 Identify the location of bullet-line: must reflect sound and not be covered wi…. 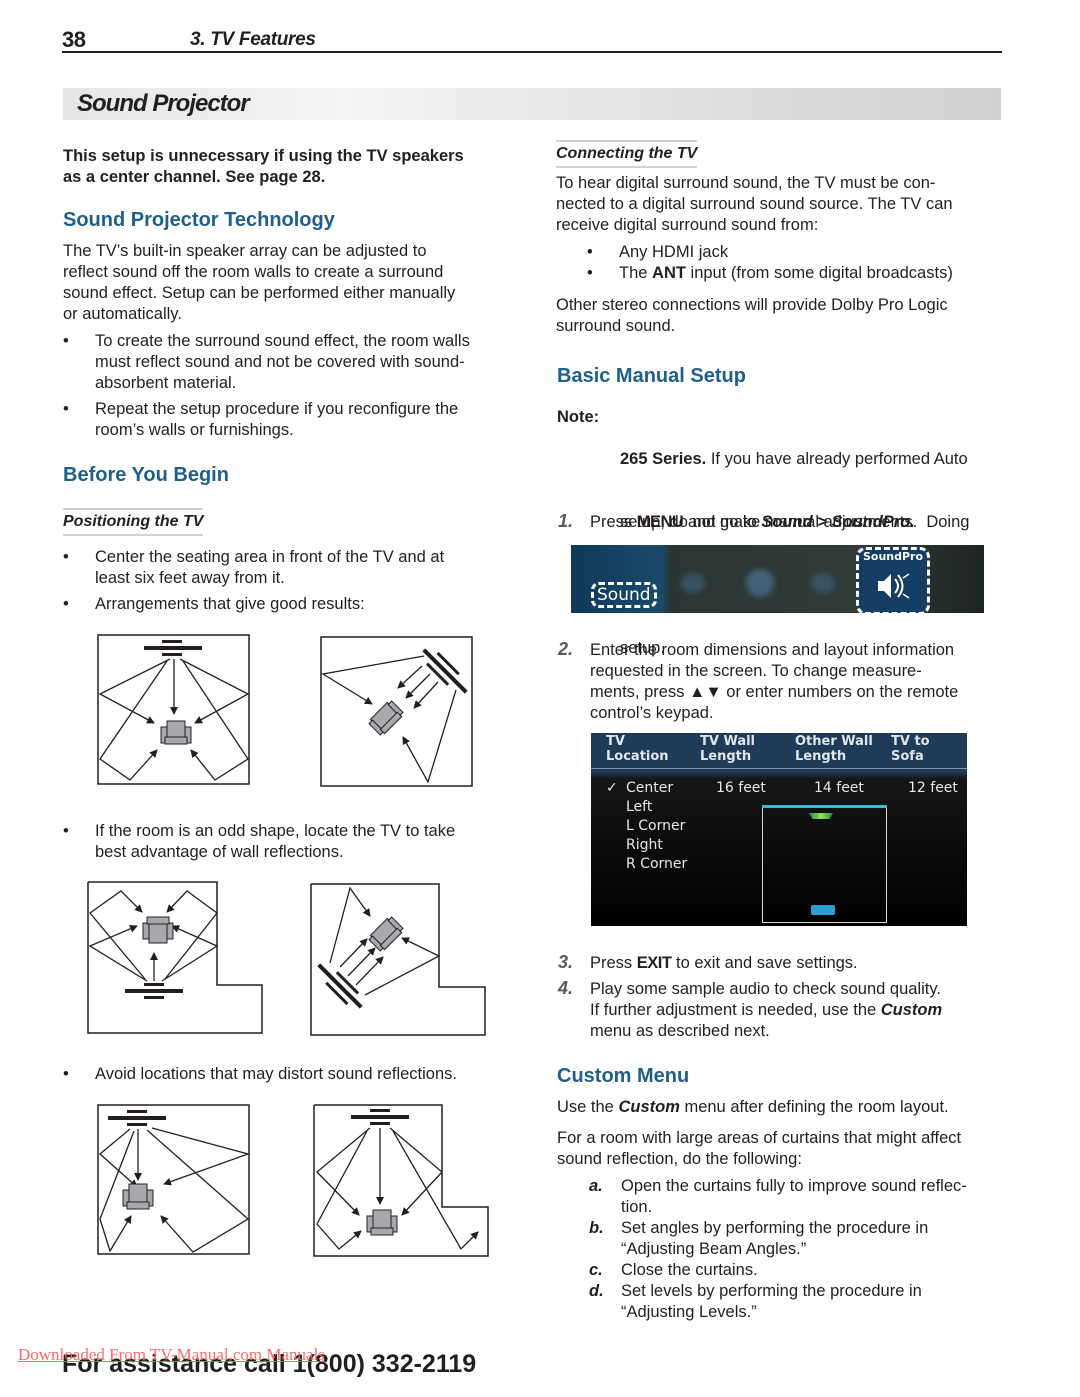
(280, 362).